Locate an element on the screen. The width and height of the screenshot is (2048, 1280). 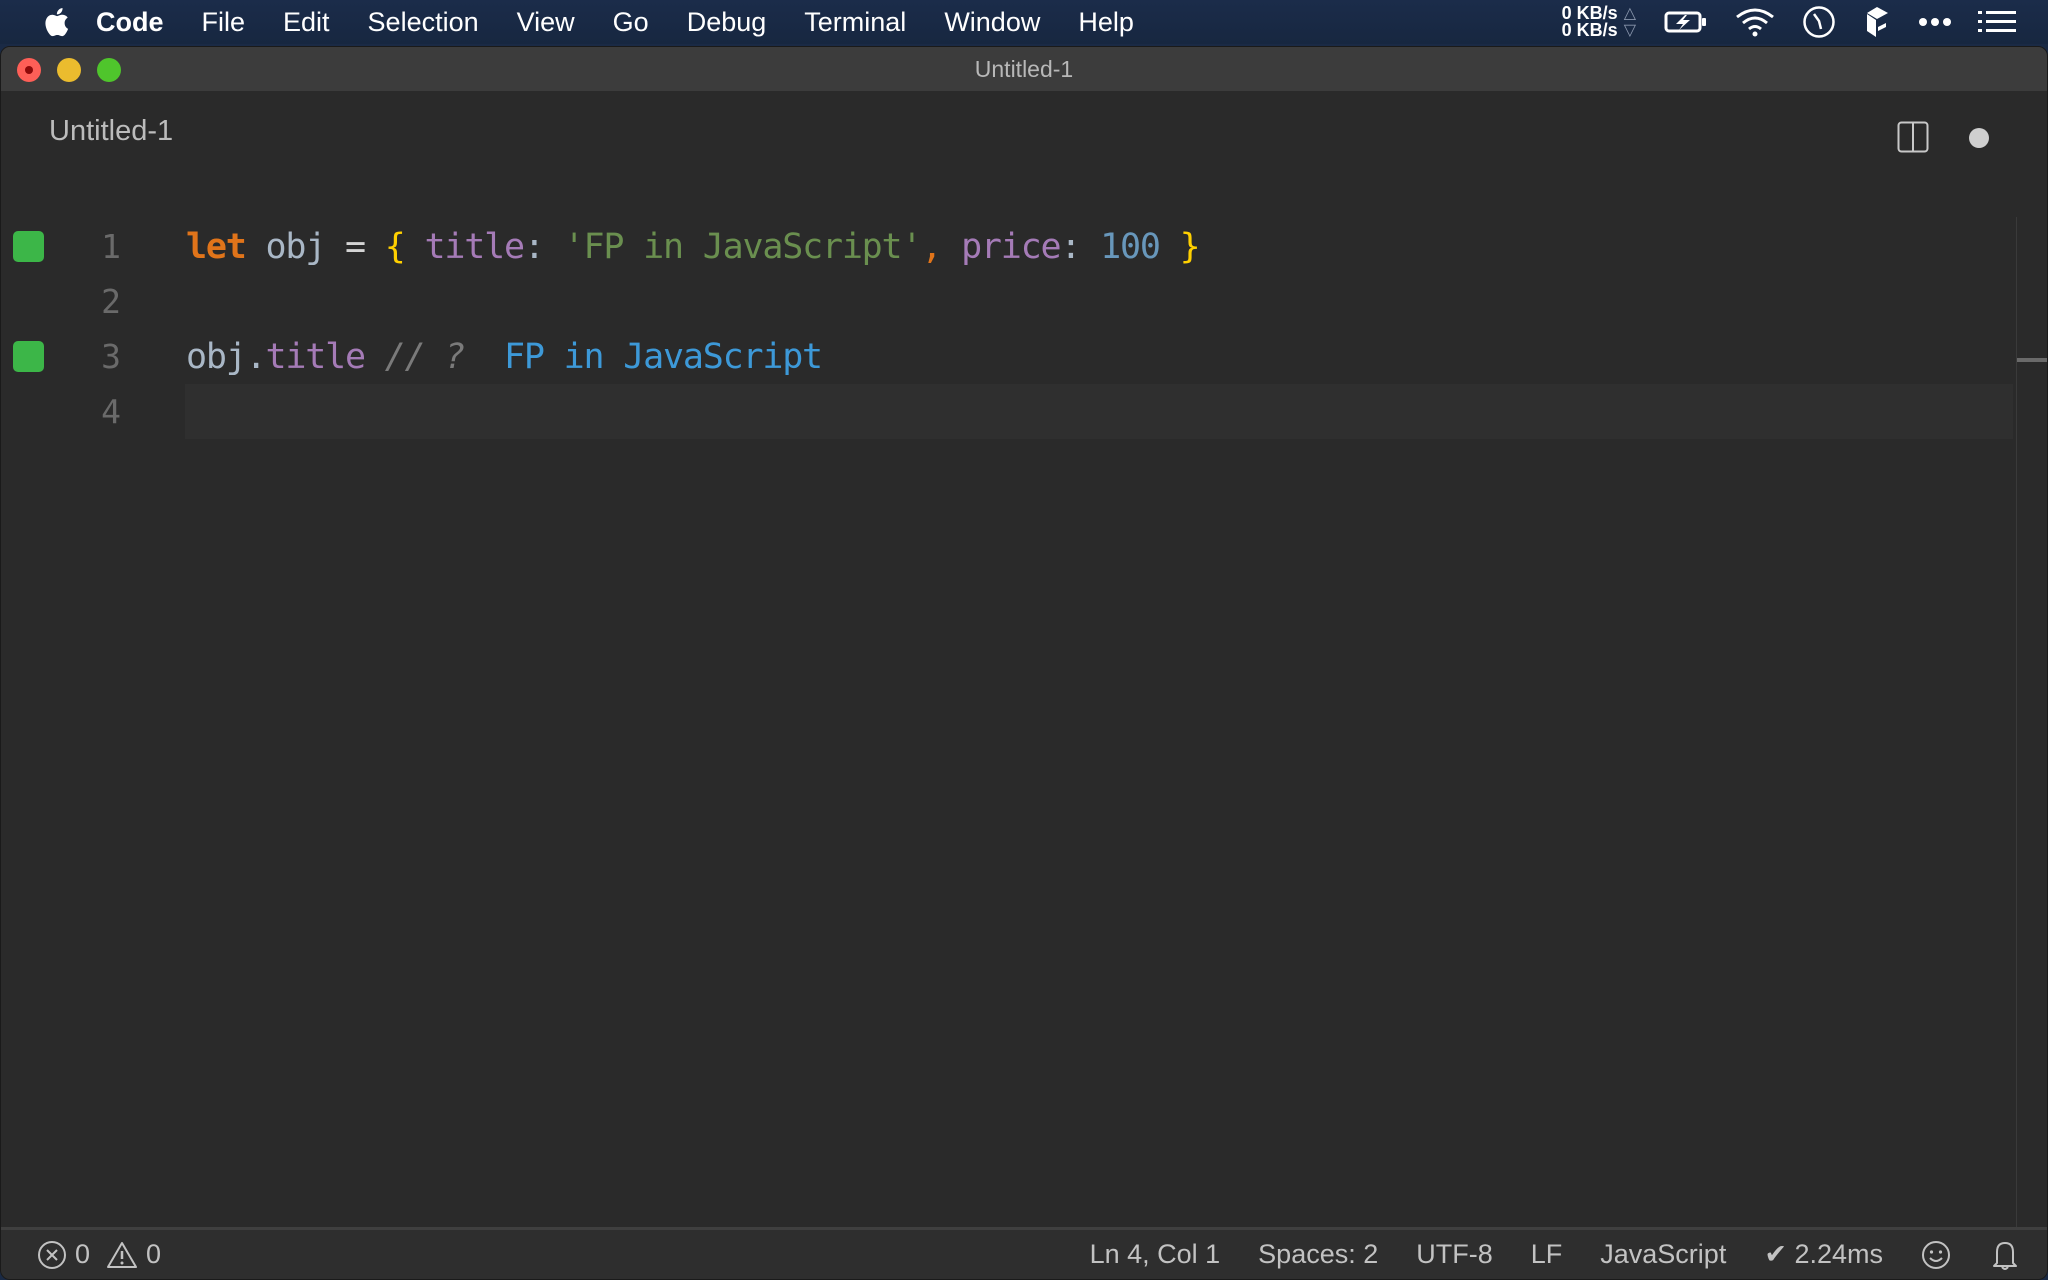
indentation-setting: Spaces: 2 is located at coordinates (1318, 1254).